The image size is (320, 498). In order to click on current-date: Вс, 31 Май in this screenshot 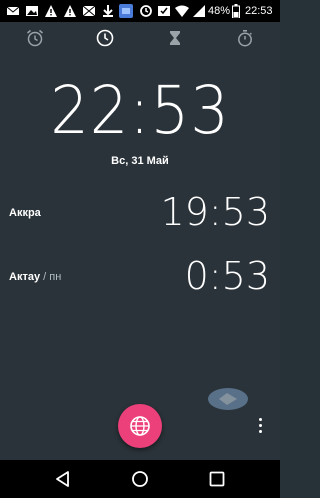, I will do `click(140, 161)`.